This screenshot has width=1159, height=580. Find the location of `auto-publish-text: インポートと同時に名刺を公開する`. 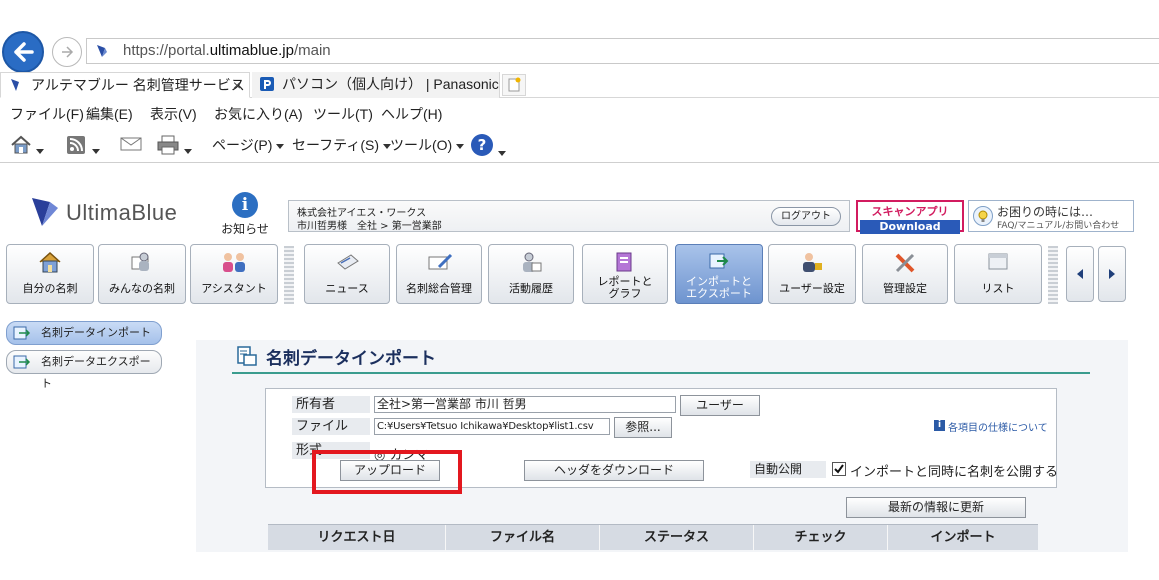

auto-publish-text: インポートと同時に名刺を公開する is located at coordinates (954, 472).